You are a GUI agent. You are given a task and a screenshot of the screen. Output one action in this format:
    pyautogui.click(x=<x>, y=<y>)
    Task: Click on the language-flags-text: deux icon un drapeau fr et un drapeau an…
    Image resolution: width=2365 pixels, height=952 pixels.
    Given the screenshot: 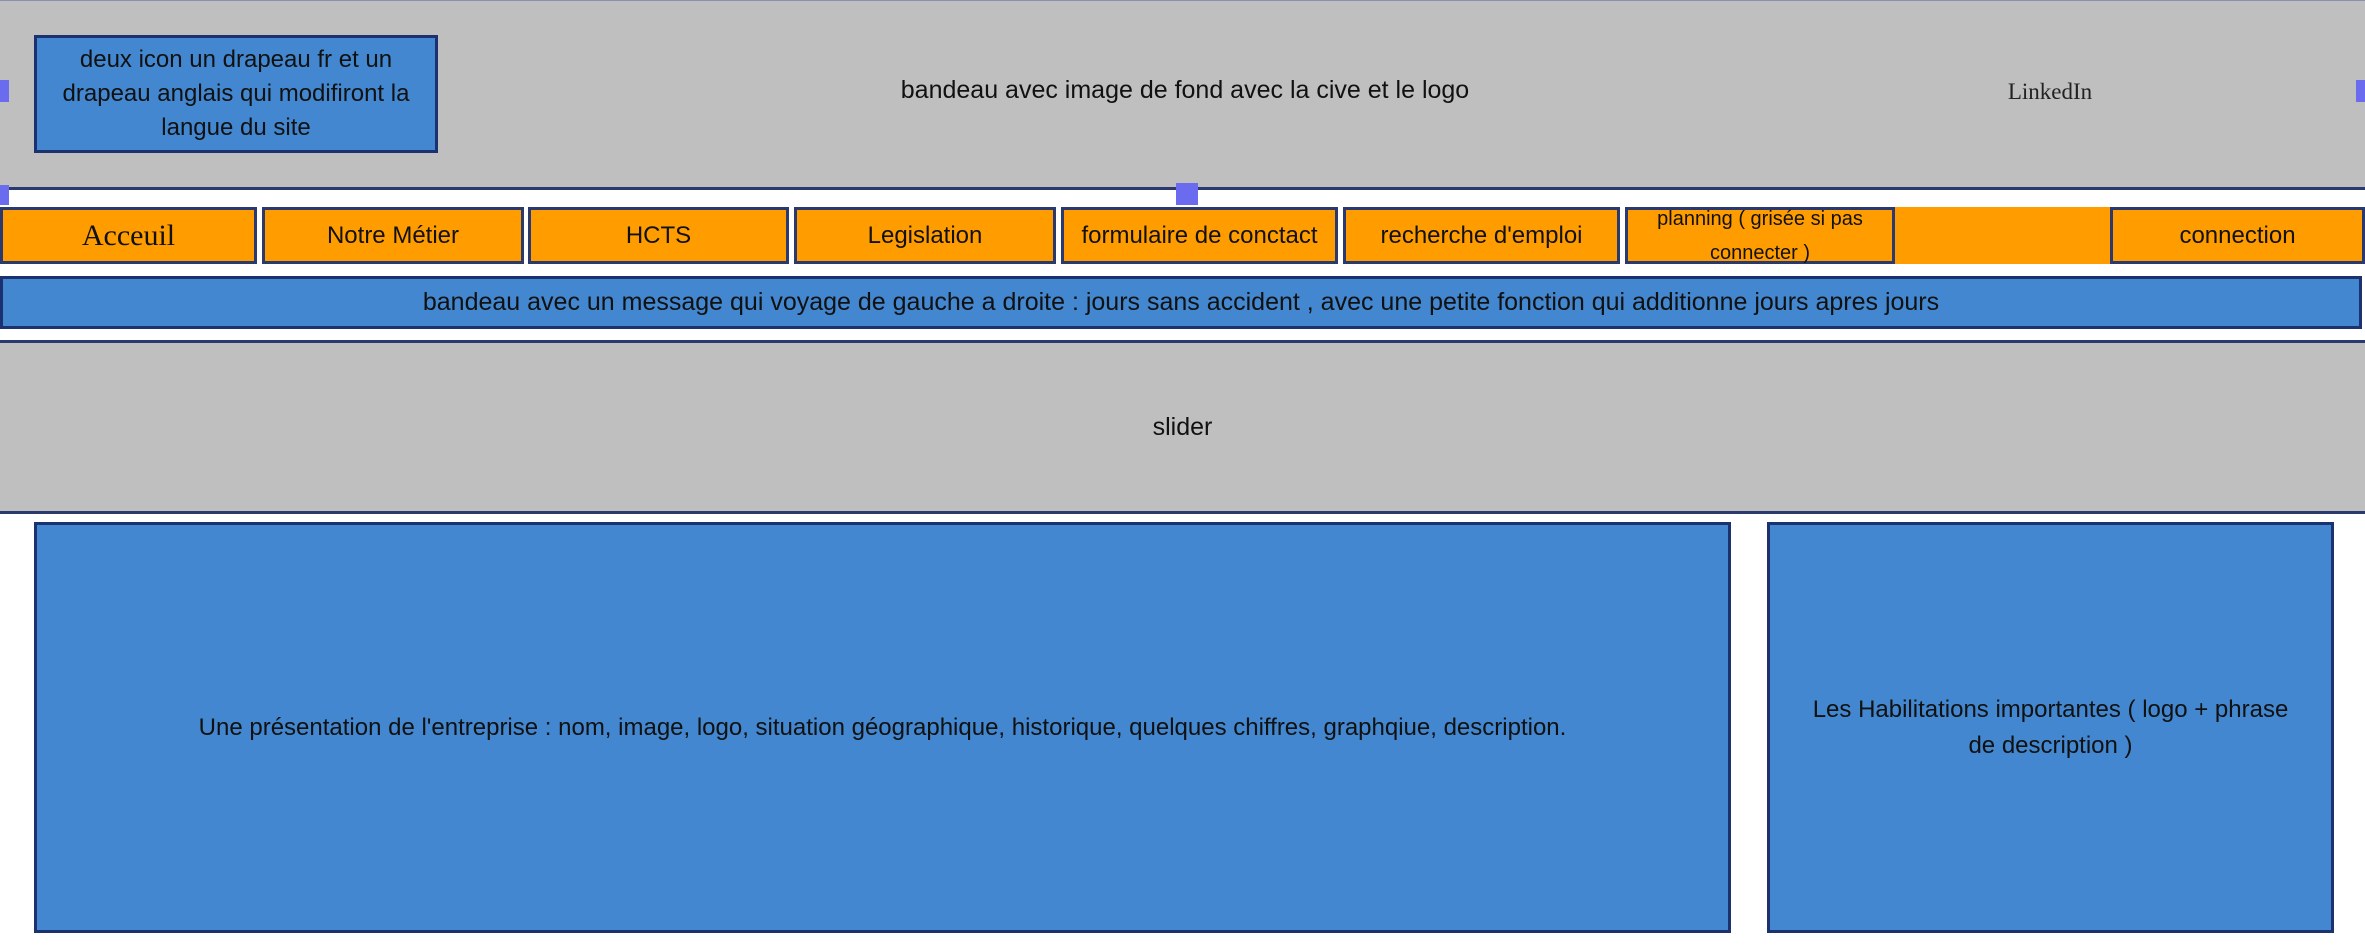 What is the action you would take?
    pyautogui.click(x=236, y=93)
    